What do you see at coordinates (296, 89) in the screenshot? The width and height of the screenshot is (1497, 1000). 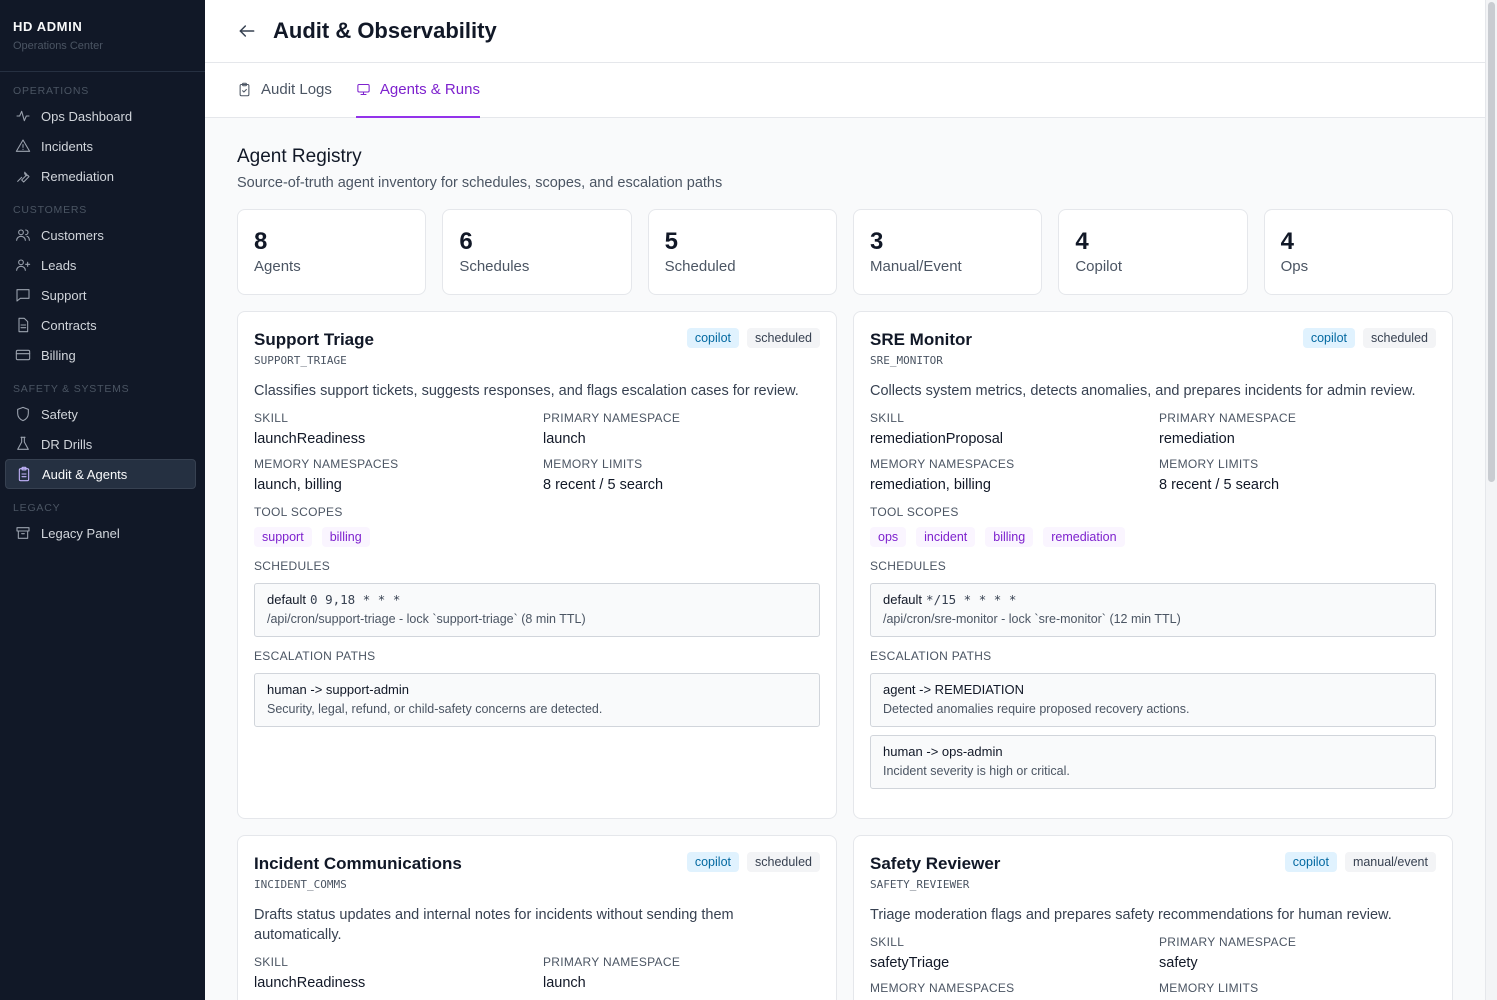 I see `tab-label: Audit Logs` at bounding box center [296, 89].